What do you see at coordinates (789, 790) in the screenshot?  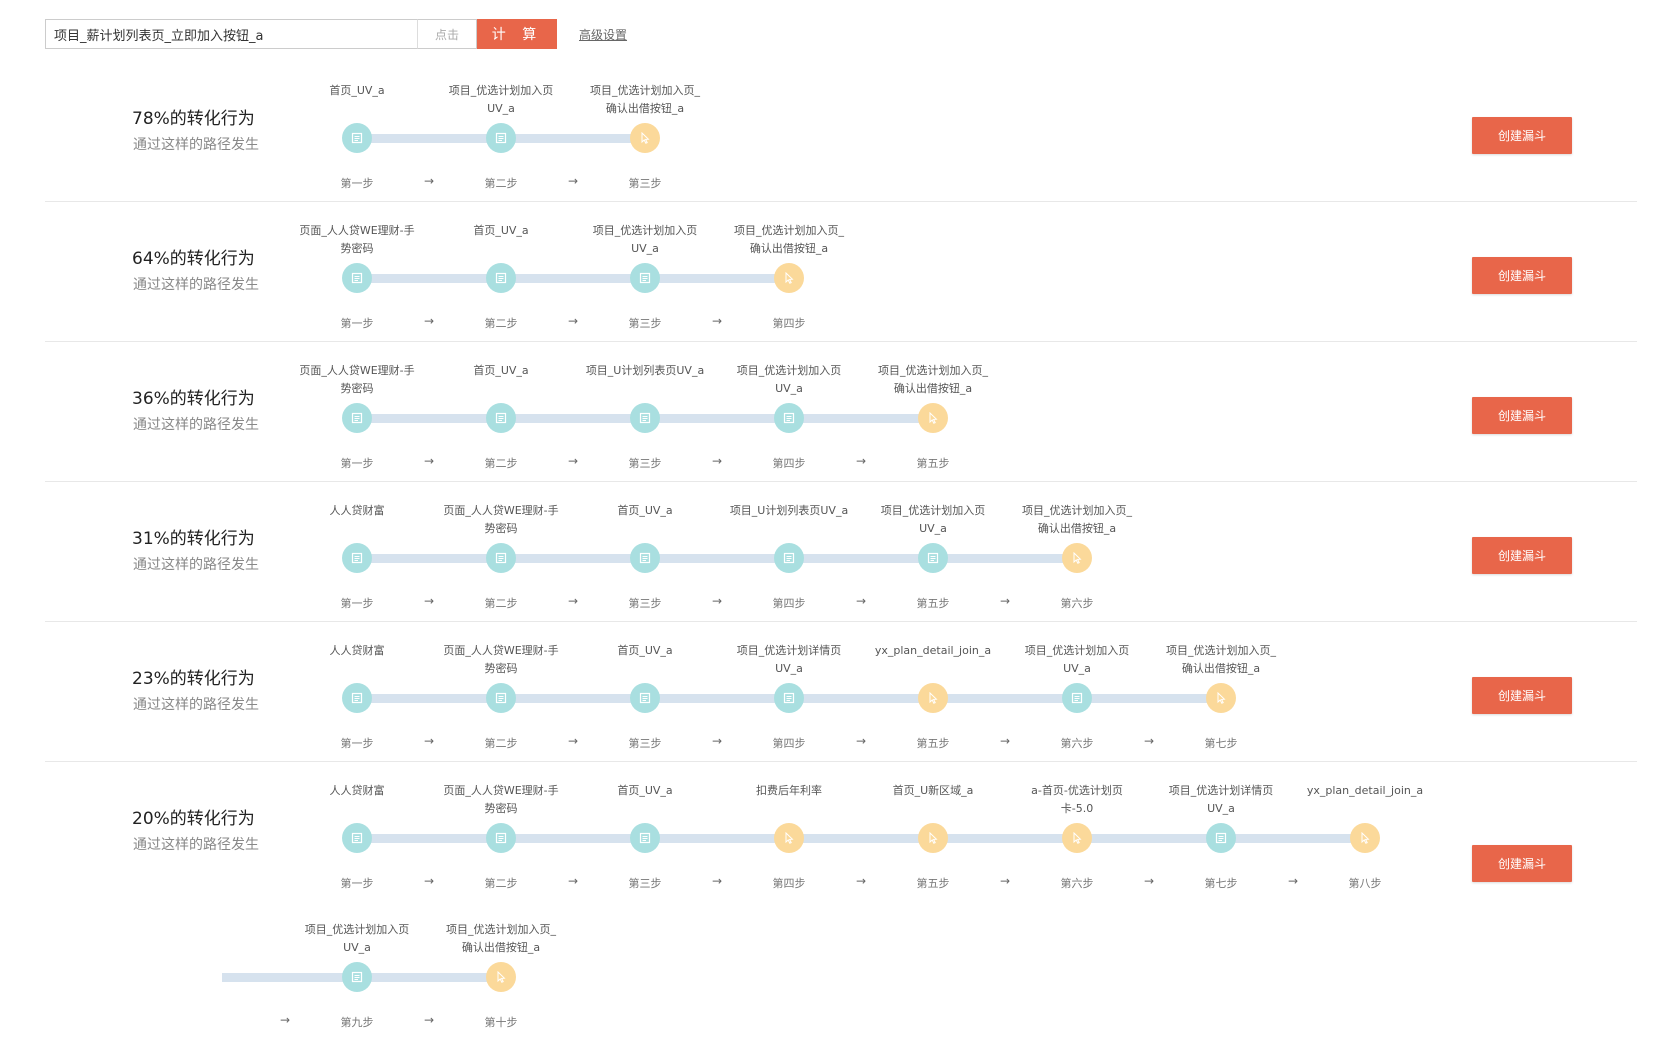 I see `step-event-name: 扣费后年利率` at bounding box center [789, 790].